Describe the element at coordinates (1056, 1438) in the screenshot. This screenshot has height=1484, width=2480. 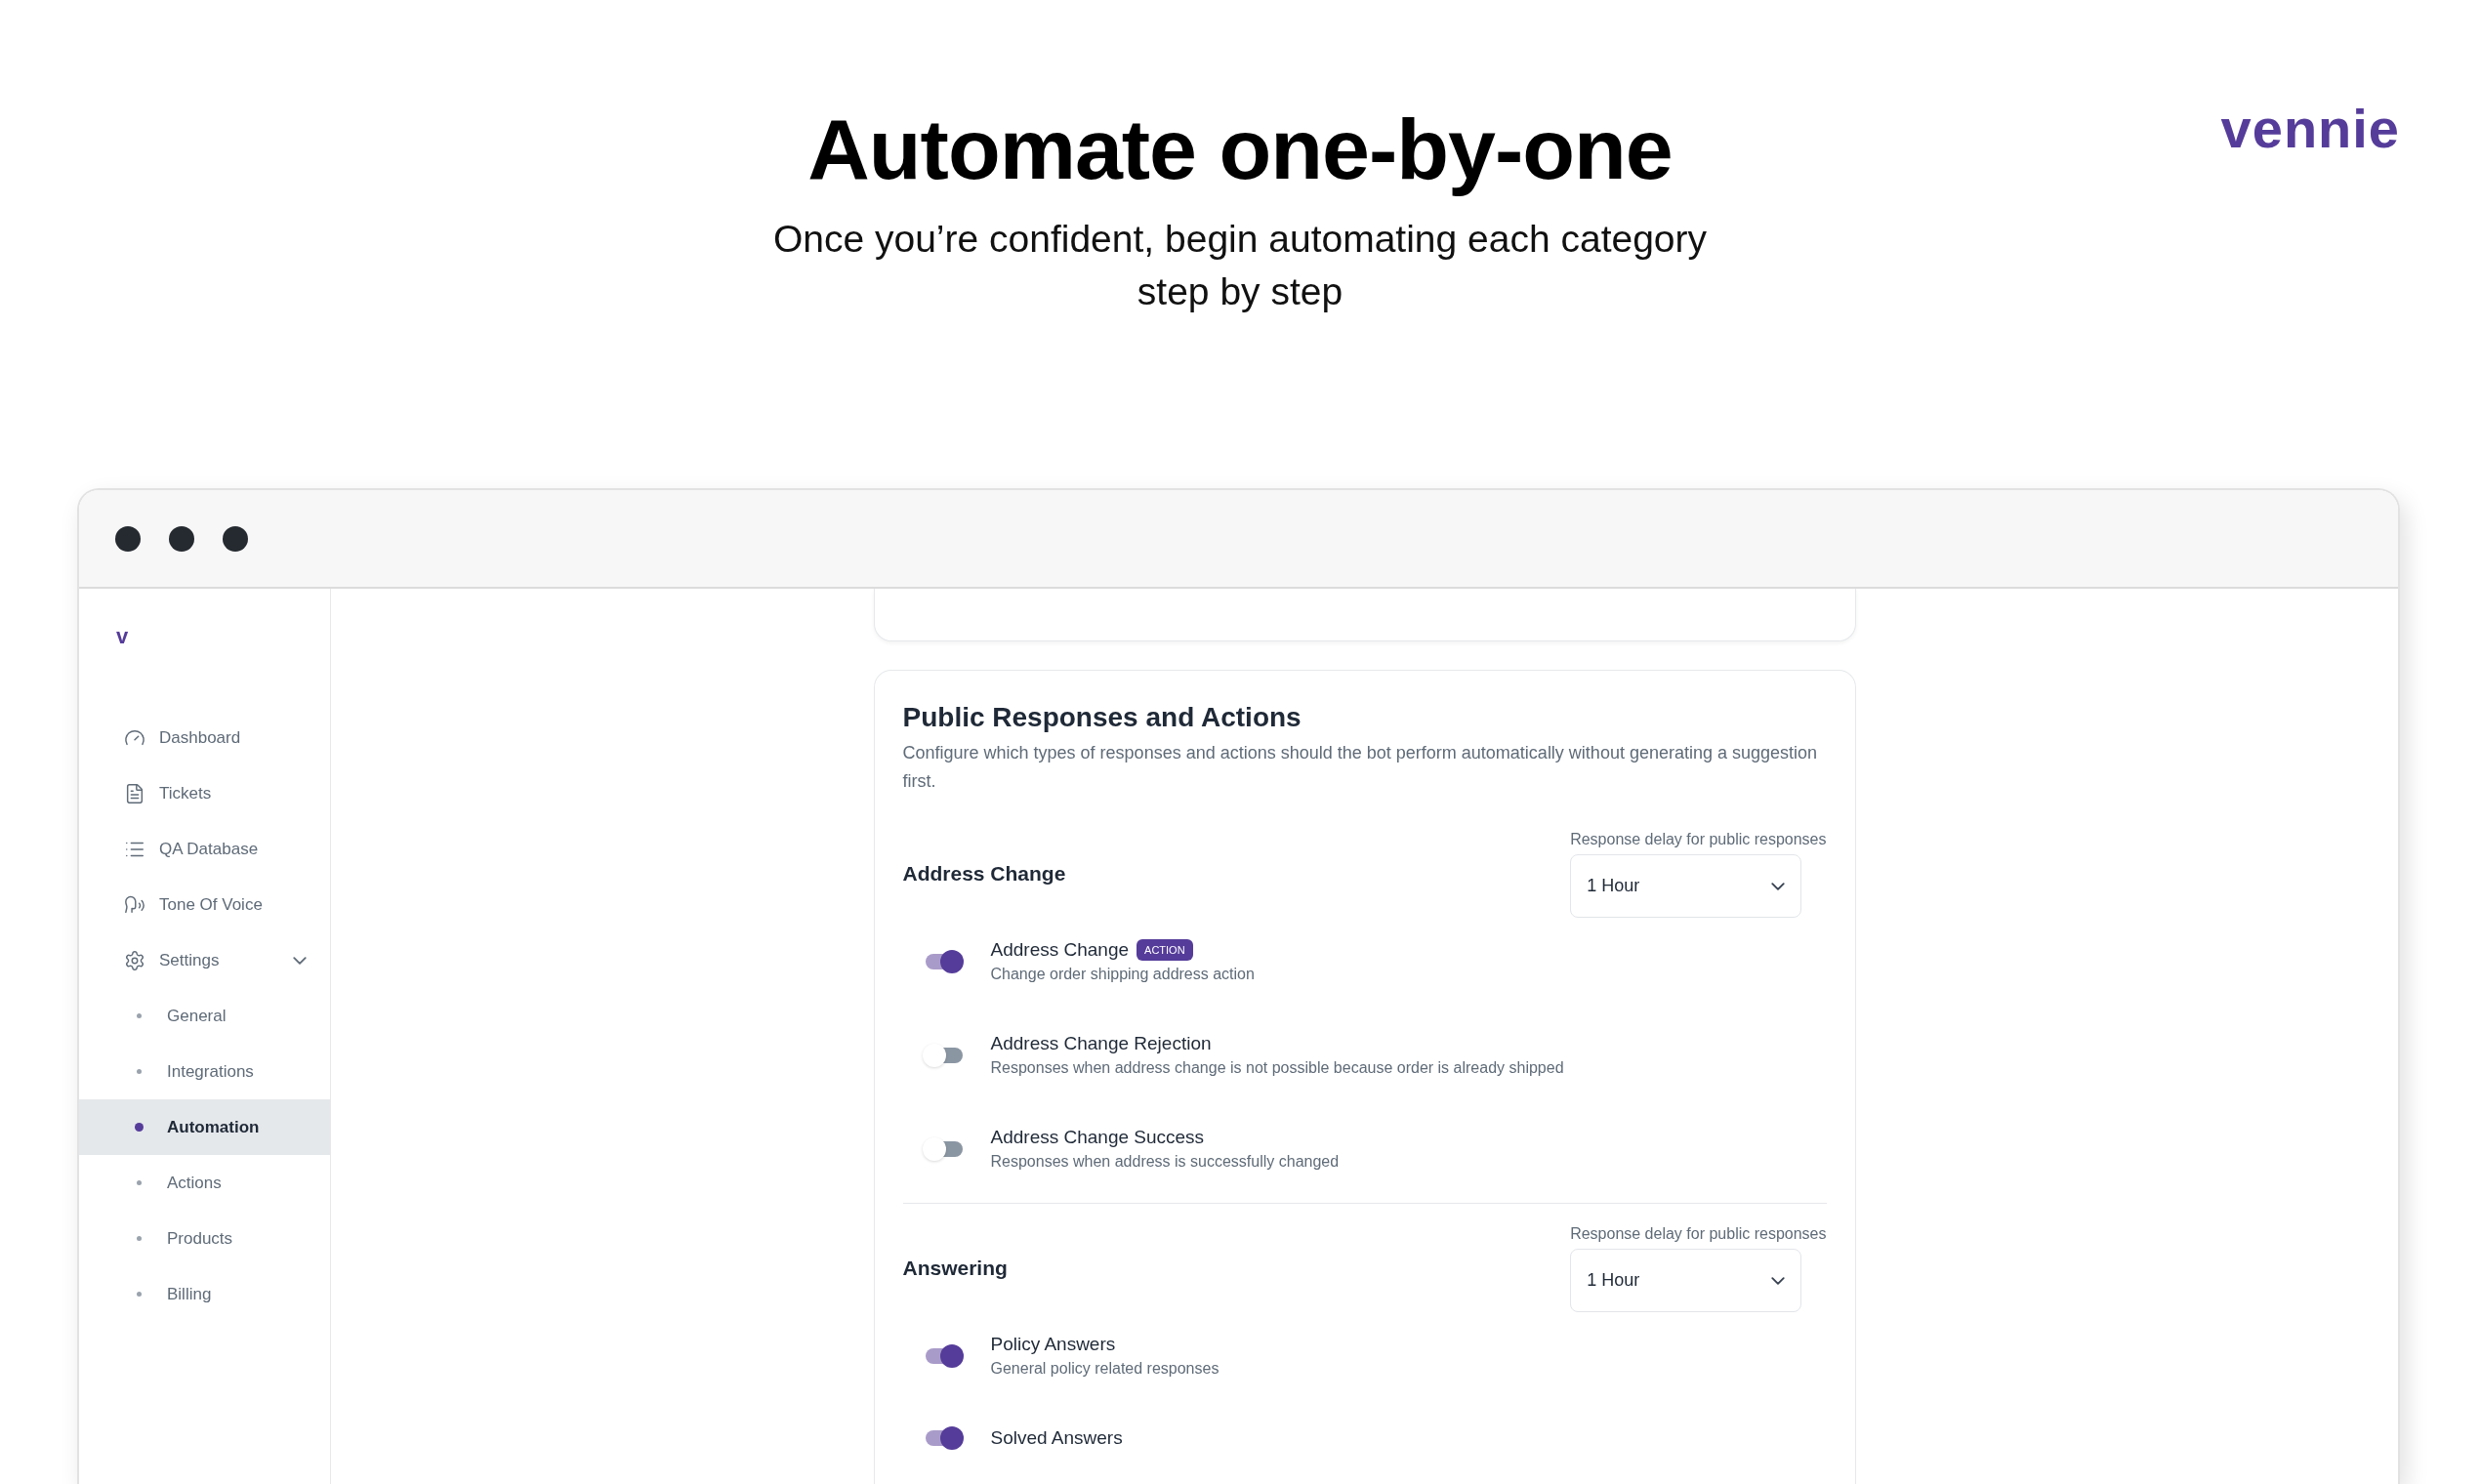
I see `option-title: Solved Answers` at that location.